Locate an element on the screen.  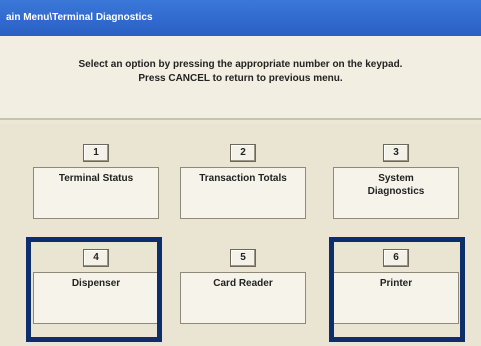
instruction-line-2: Press CANCEL to return to previous menu. is located at coordinates (240, 78).